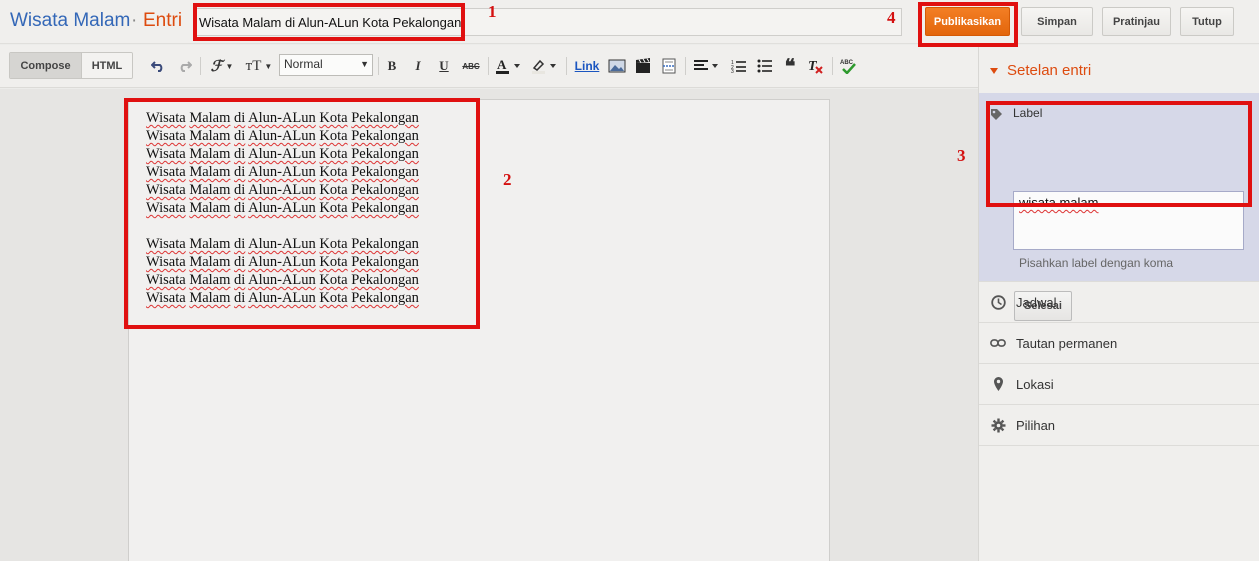 The image size is (1259, 561). I want to click on sidebar-item-label: Jadwal, so click(1036, 302).